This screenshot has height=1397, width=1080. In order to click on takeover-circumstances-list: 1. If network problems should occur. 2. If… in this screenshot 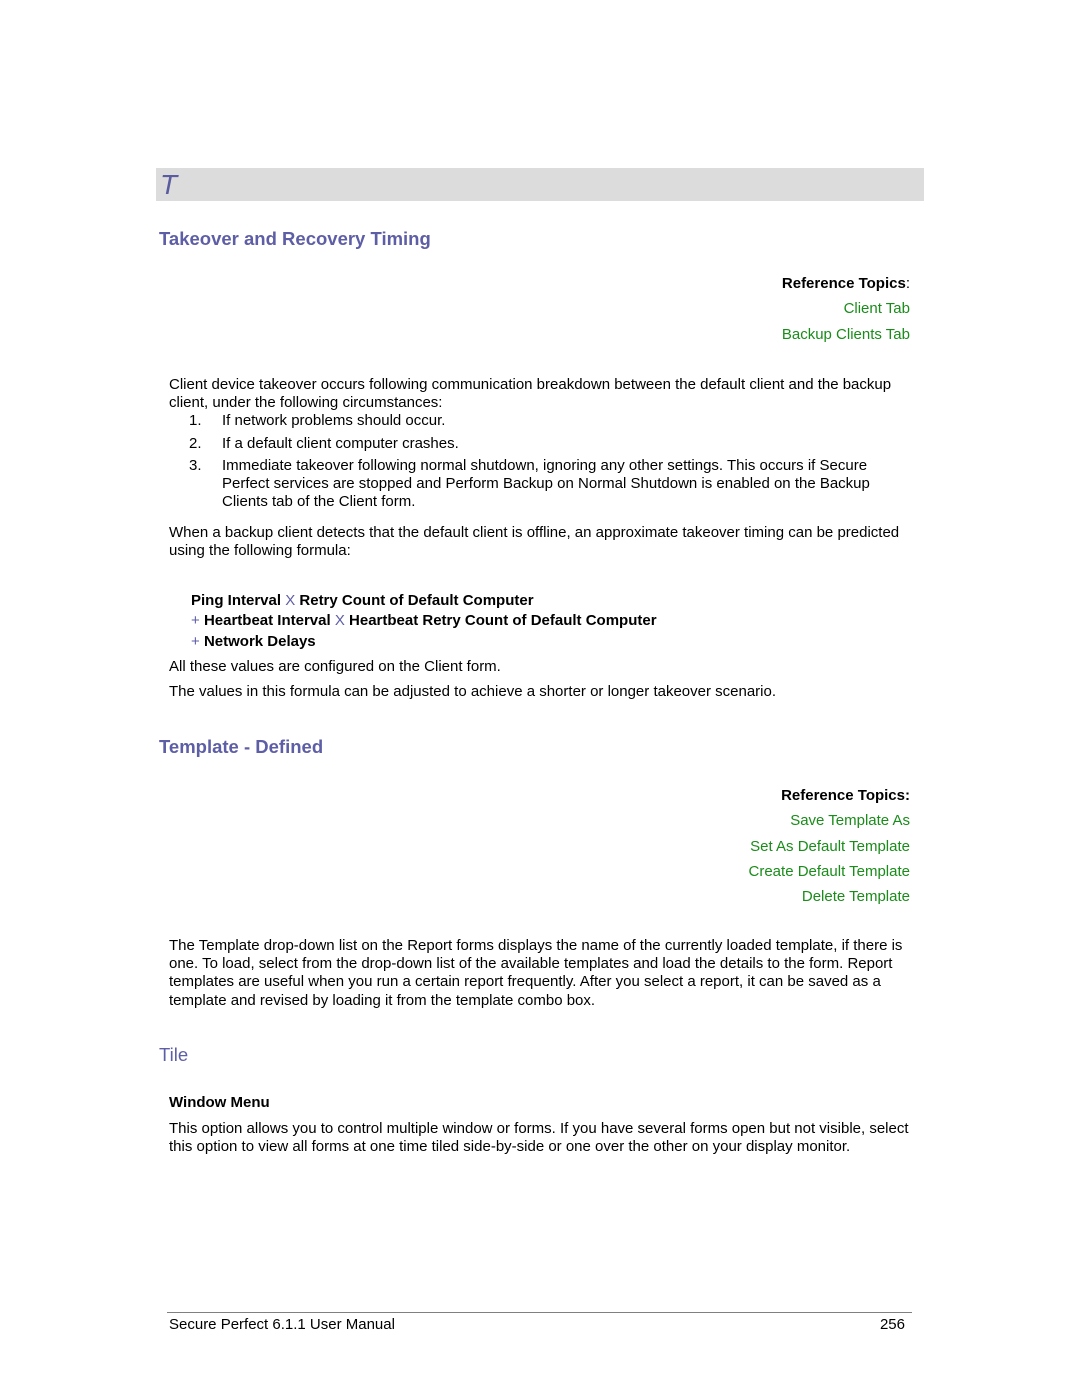, I will do `click(541, 464)`.